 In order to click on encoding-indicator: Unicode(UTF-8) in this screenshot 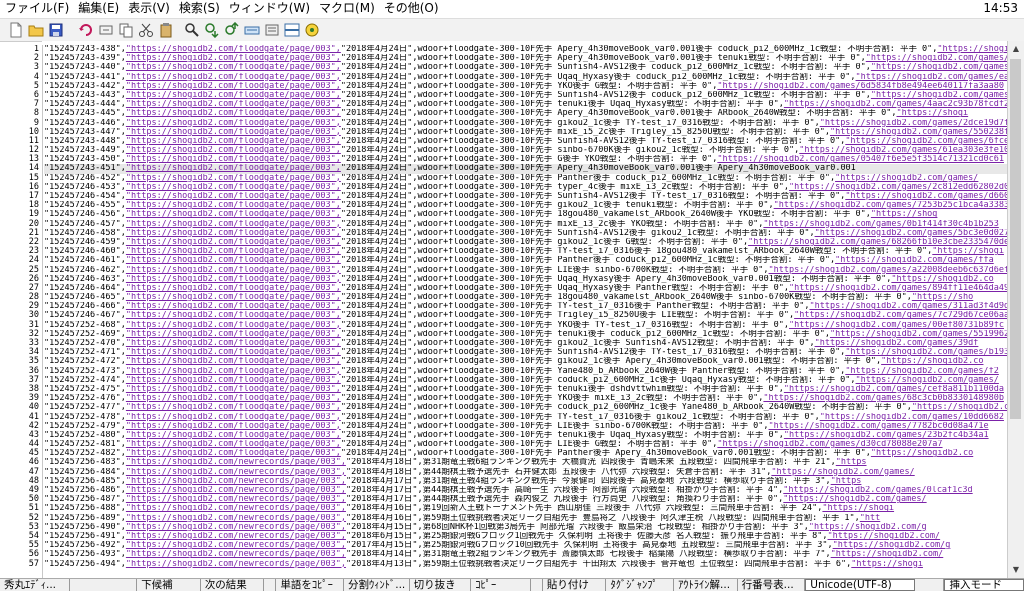, I will do `click(860, 585)`.